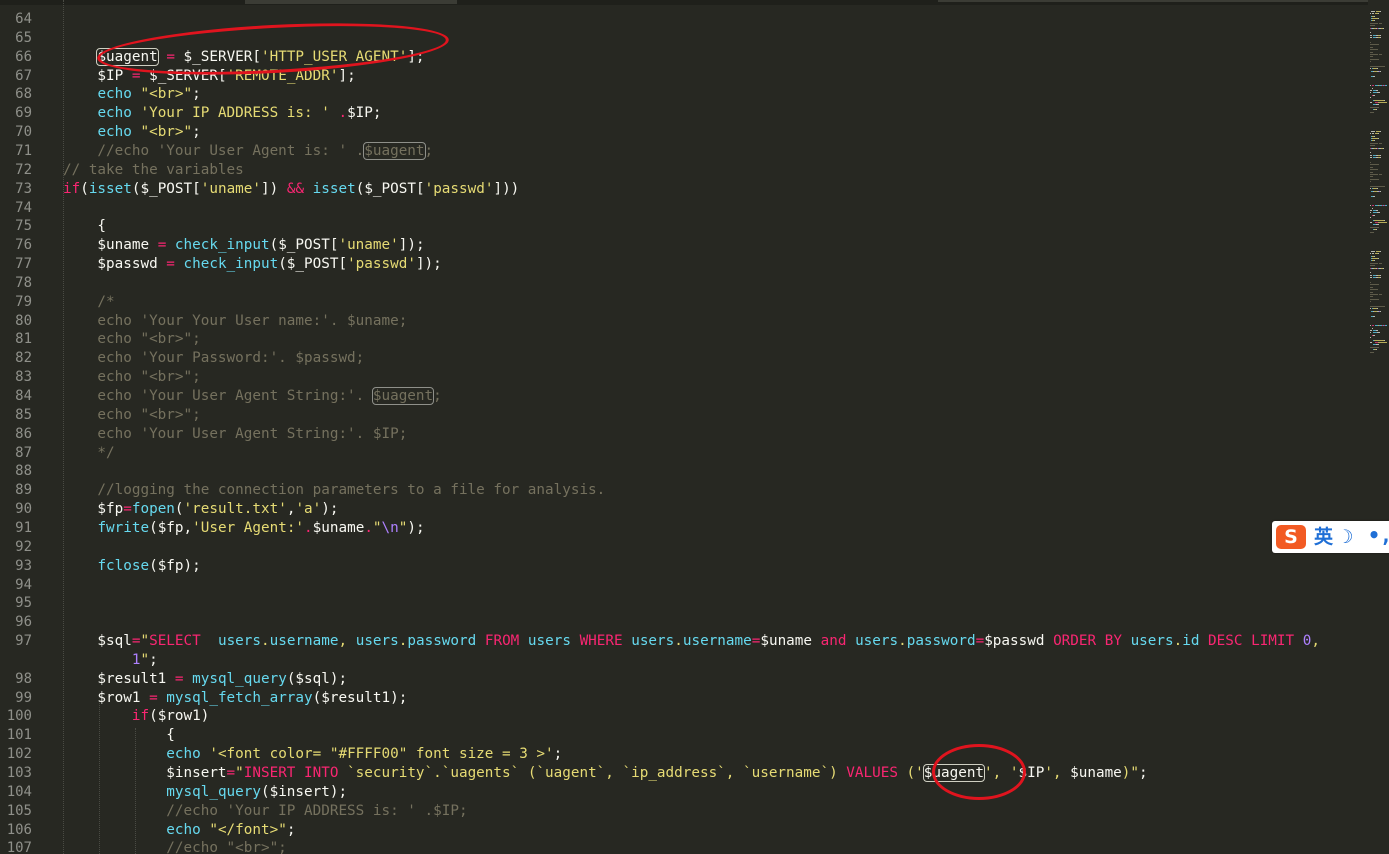 The height and width of the screenshot is (854, 1389). Describe the element at coordinates (685, 358) in the screenshot. I see `code-line: 82 echo 'Your Password:'. $passwd;` at that location.